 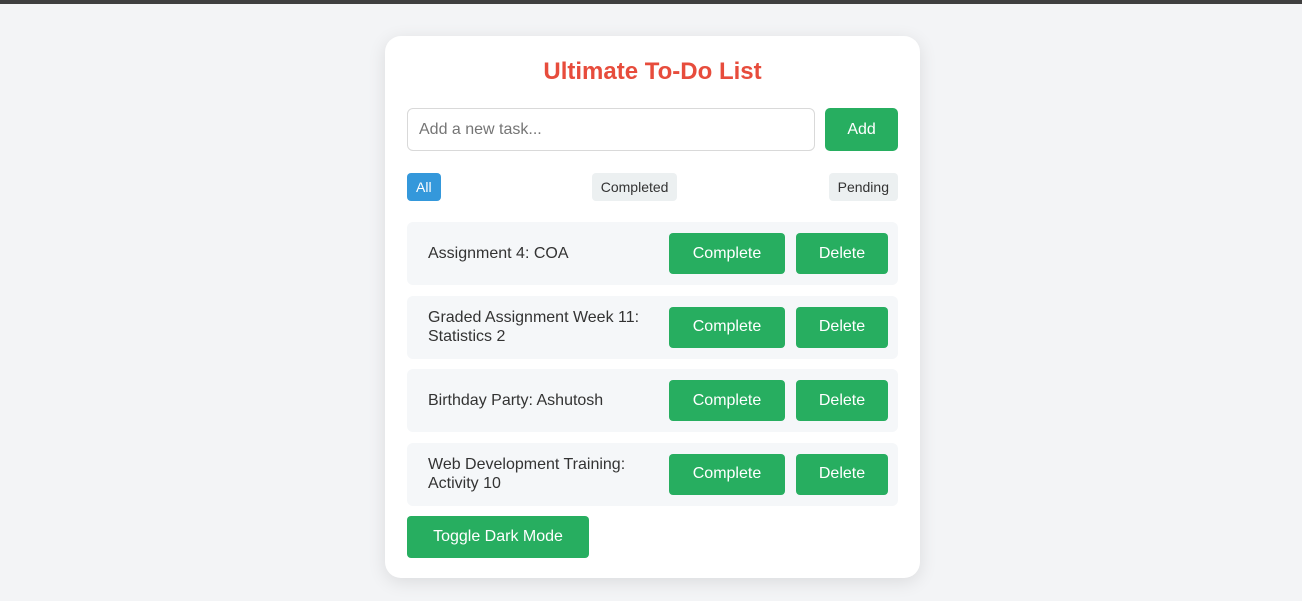 I want to click on add-task-row: Add, so click(x=652, y=129).